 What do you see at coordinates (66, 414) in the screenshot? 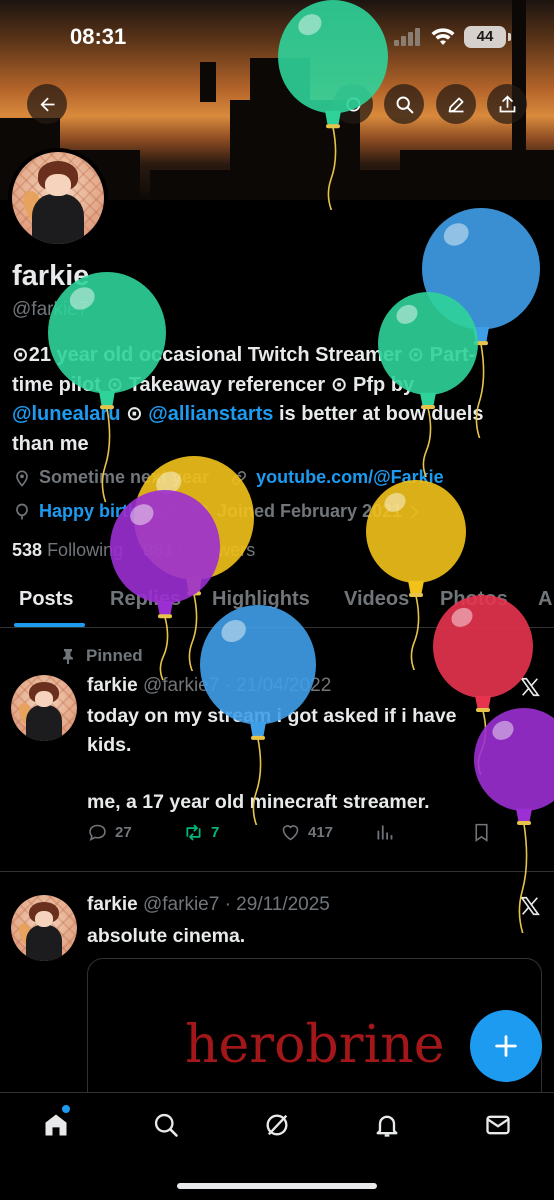
I see `mention-link: @lunealaru` at bounding box center [66, 414].